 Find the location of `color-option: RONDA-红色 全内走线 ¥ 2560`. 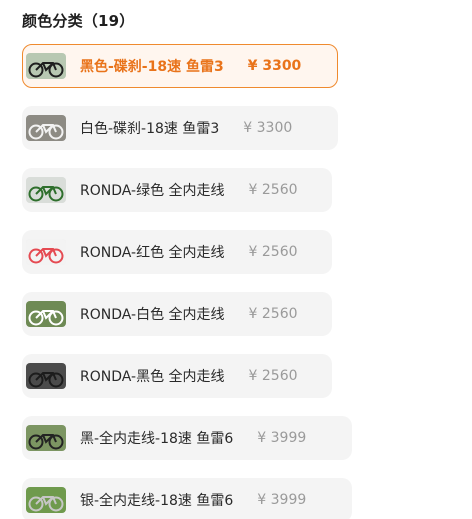

color-option: RONDA-红色 全内走线 ¥ 2560 is located at coordinates (177, 252).